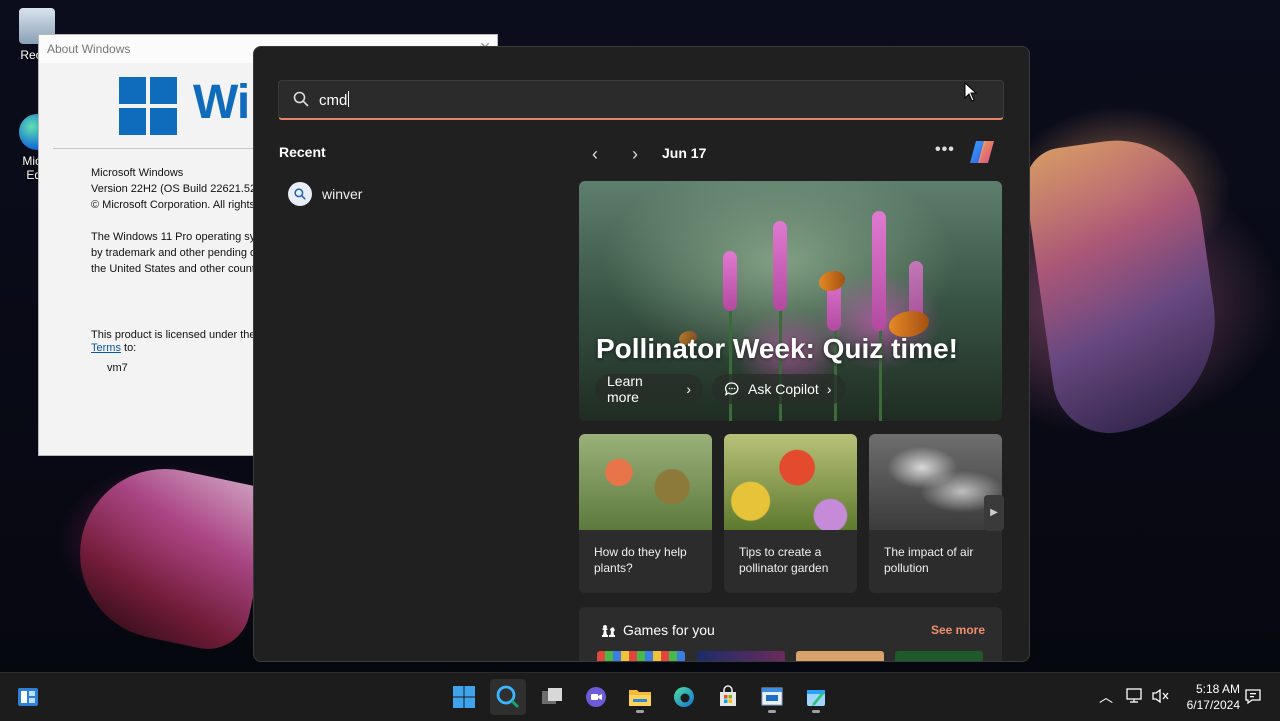 The width and height of the screenshot is (1280, 721). What do you see at coordinates (731, 389) in the screenshot?
I see `chat-bubble-icon` at bounding box center [731, 389].